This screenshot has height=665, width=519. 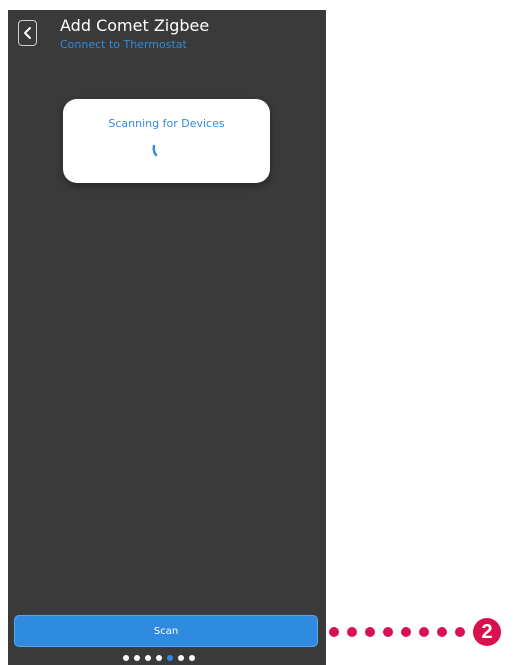 What do you see at coordinates (123, 44) in the screenshot?
I see `page-subtitle: Connect to Thermostat` at bounding box center [123, 44].